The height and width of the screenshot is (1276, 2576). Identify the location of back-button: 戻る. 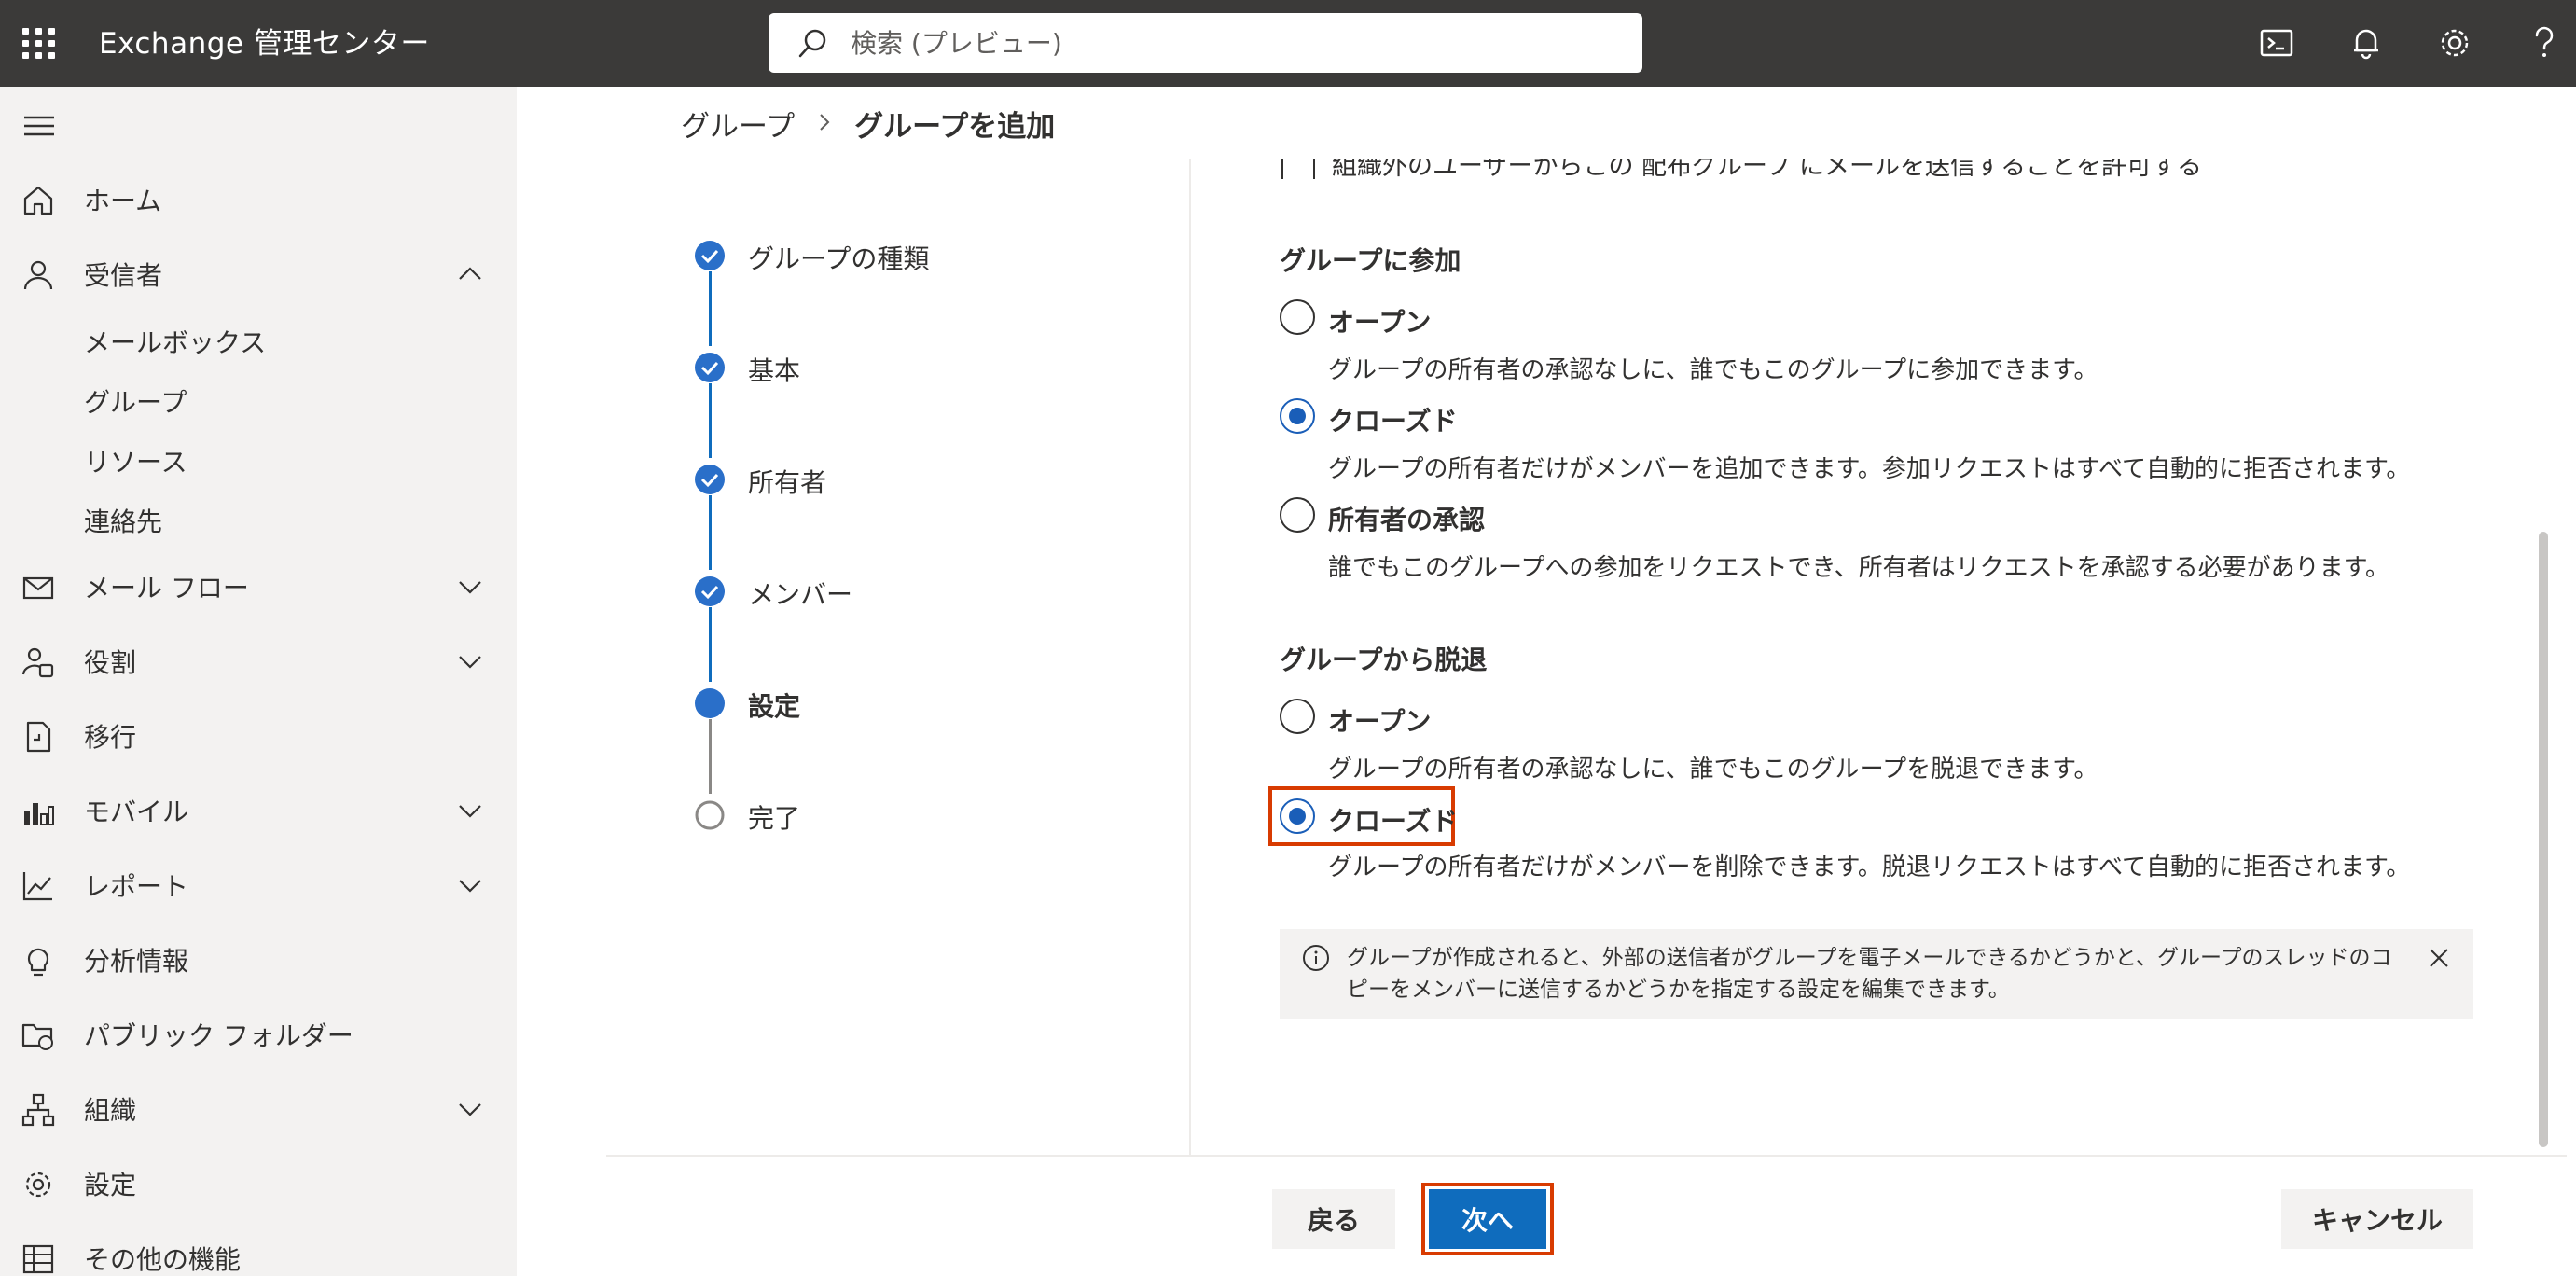
(1333, 1219).